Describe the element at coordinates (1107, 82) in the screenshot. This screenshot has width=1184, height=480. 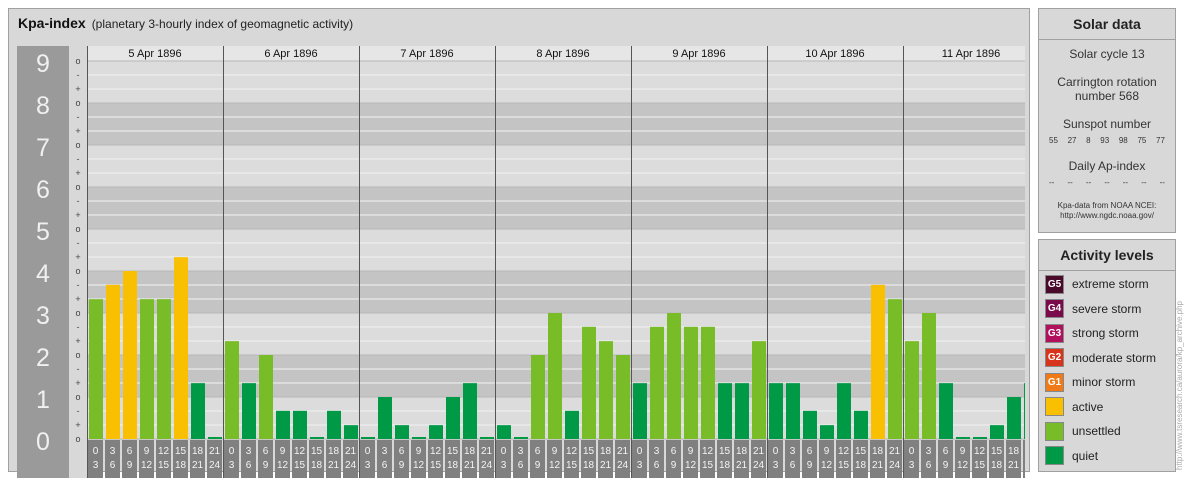
I see `carrington-rotation-line1: Carrington rotation` at that location.